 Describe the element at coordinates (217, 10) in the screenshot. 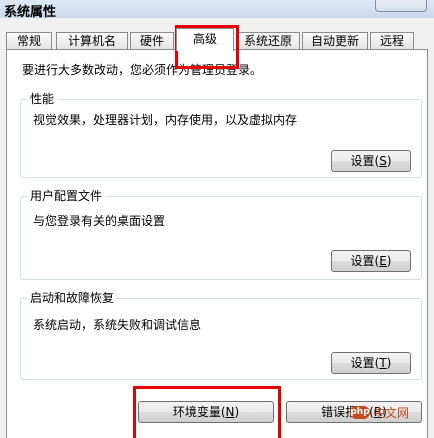

I see `title-bar: 系统属性` at that location.